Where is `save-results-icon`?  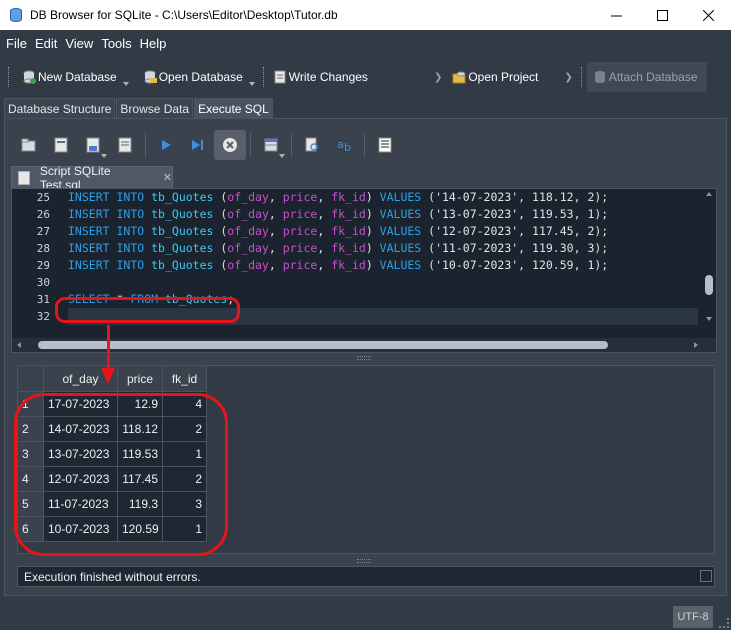
save-results-icon is located at coordinates (271, 145).